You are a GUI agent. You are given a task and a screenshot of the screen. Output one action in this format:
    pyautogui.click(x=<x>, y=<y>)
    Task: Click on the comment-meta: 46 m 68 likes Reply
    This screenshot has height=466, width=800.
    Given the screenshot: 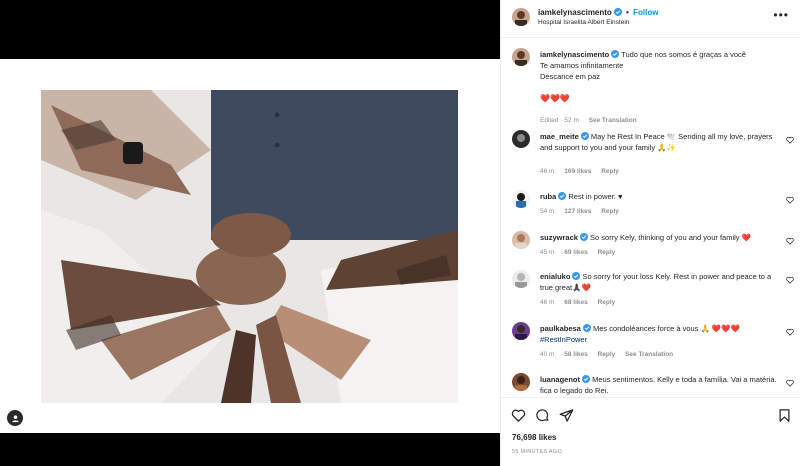 What is the action you would take?
    pyautogui.click(x=581, y=302)
    